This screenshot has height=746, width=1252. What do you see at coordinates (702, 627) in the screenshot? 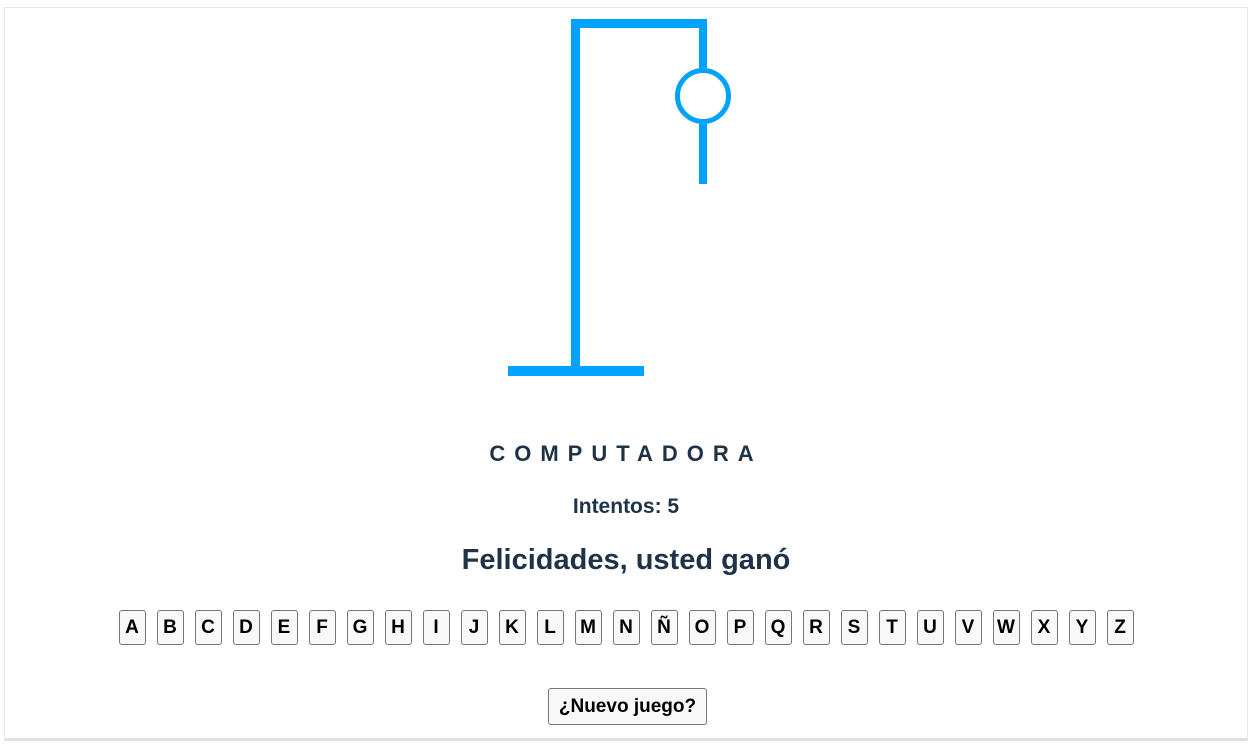
I see `letter-button: O` at bounding box center [702, 627].